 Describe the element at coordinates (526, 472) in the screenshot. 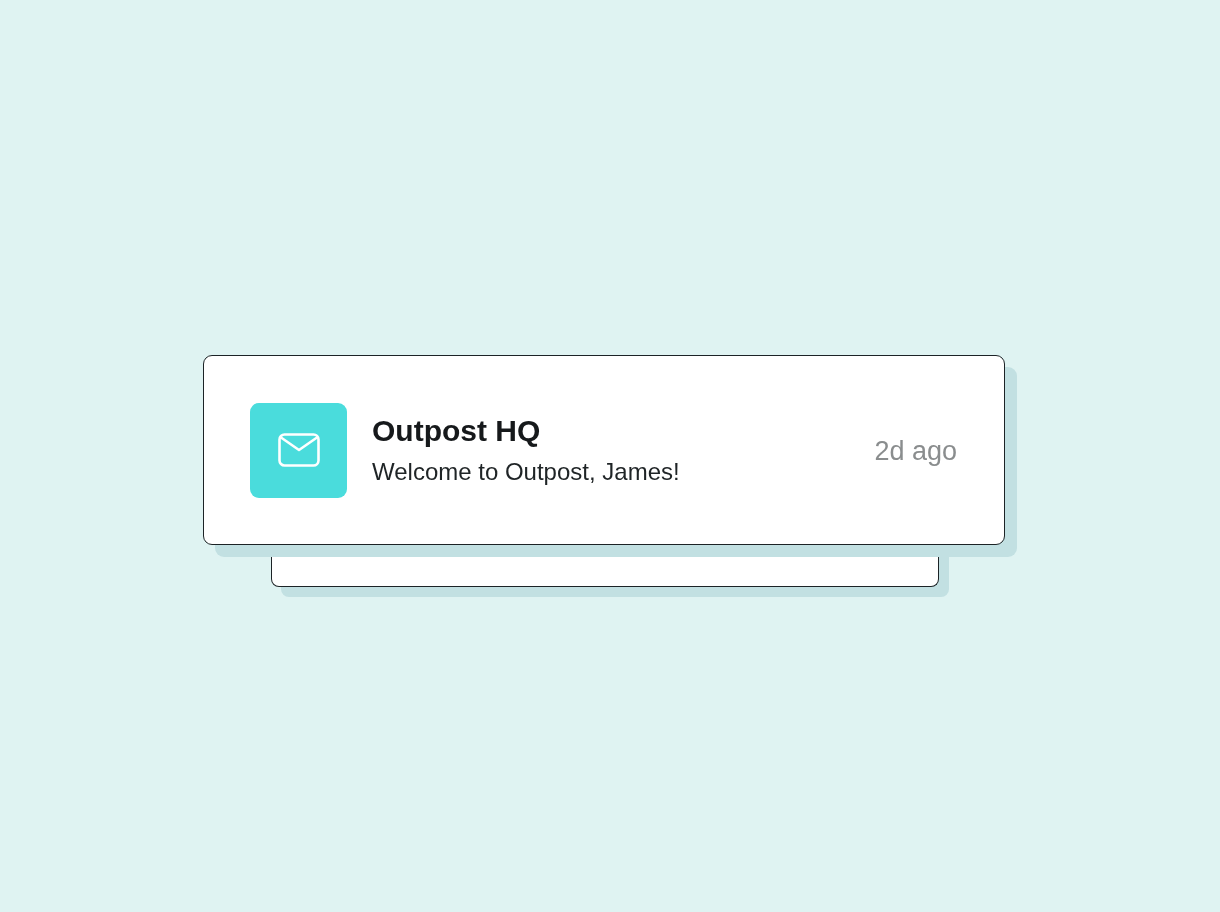

I see `notification-message: Welcome to Outpost, James!` at that location.